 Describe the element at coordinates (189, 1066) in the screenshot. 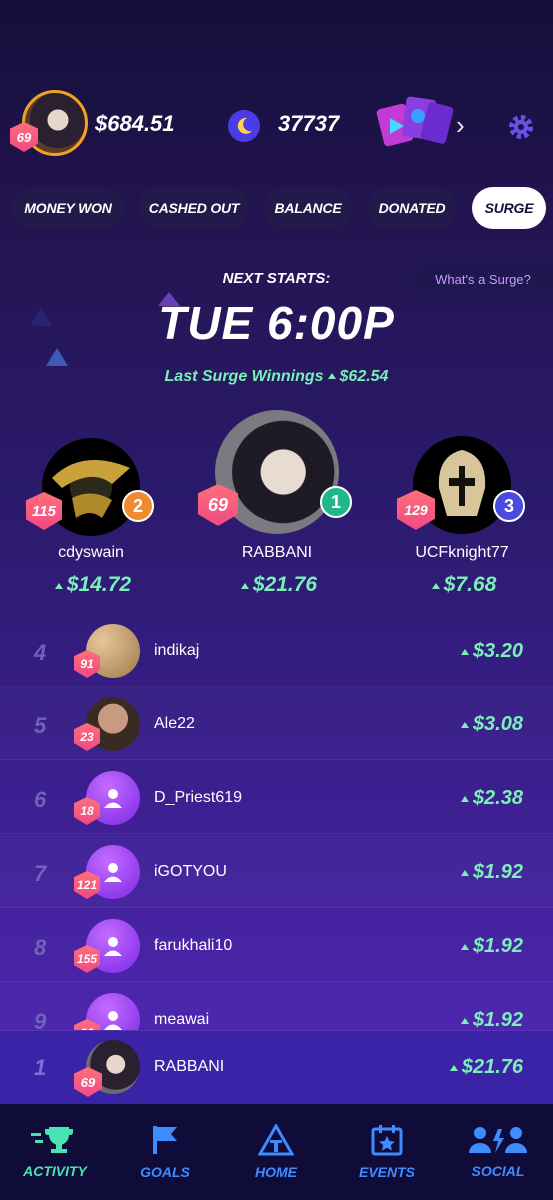

I see `row-name: RABBANI` at that location.